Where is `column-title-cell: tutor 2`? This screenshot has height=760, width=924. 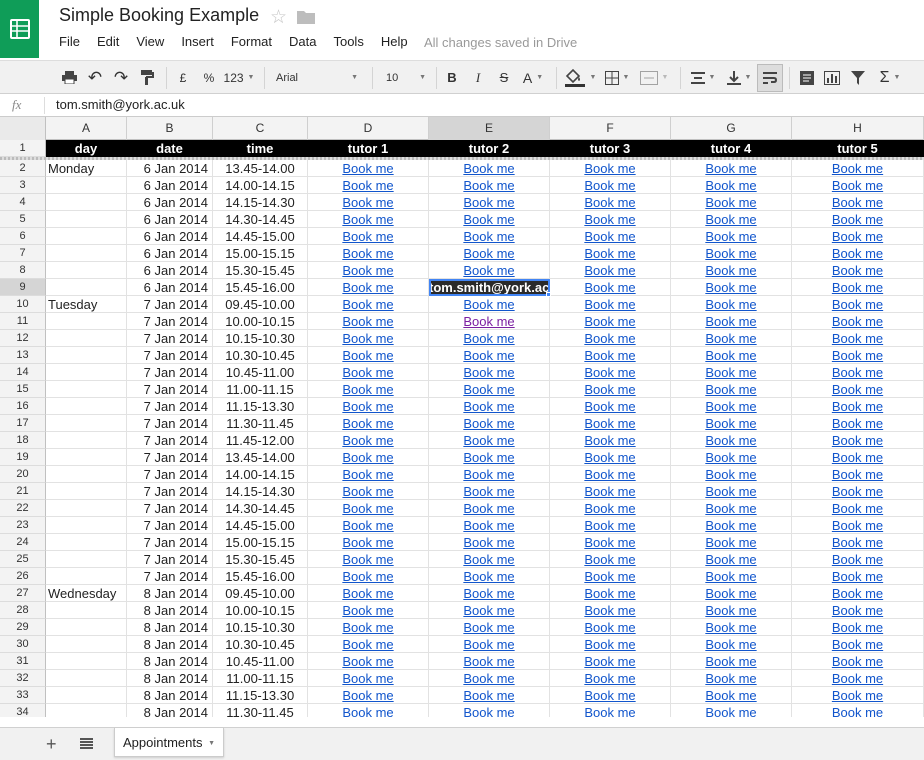 column-title-cell: tutor 2 is located at coordinates (489, 148).